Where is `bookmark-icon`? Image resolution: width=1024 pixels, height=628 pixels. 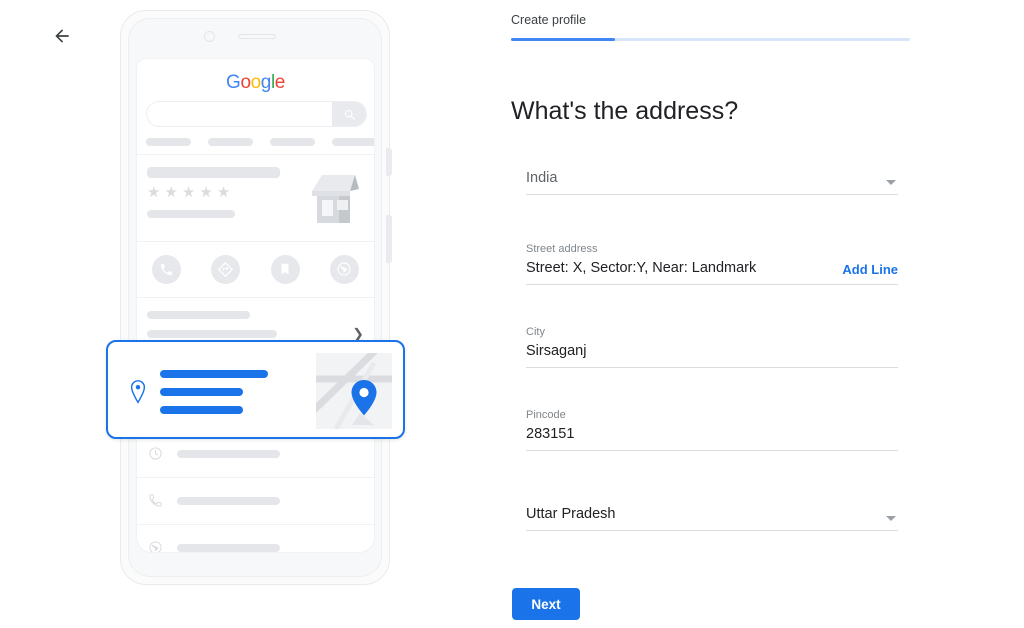
bookmark-icon is located at coordinates (285, 269).